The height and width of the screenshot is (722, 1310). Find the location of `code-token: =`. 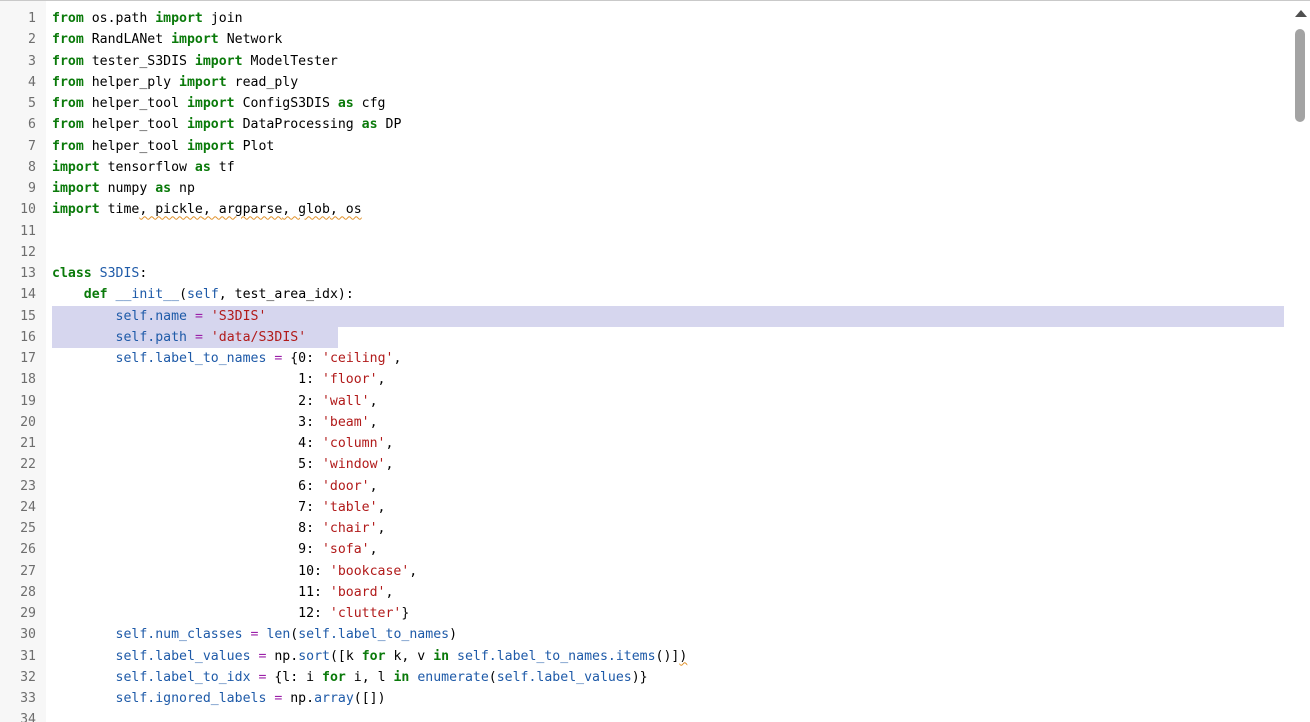

code-token: = is located at coordinates (198, 316).